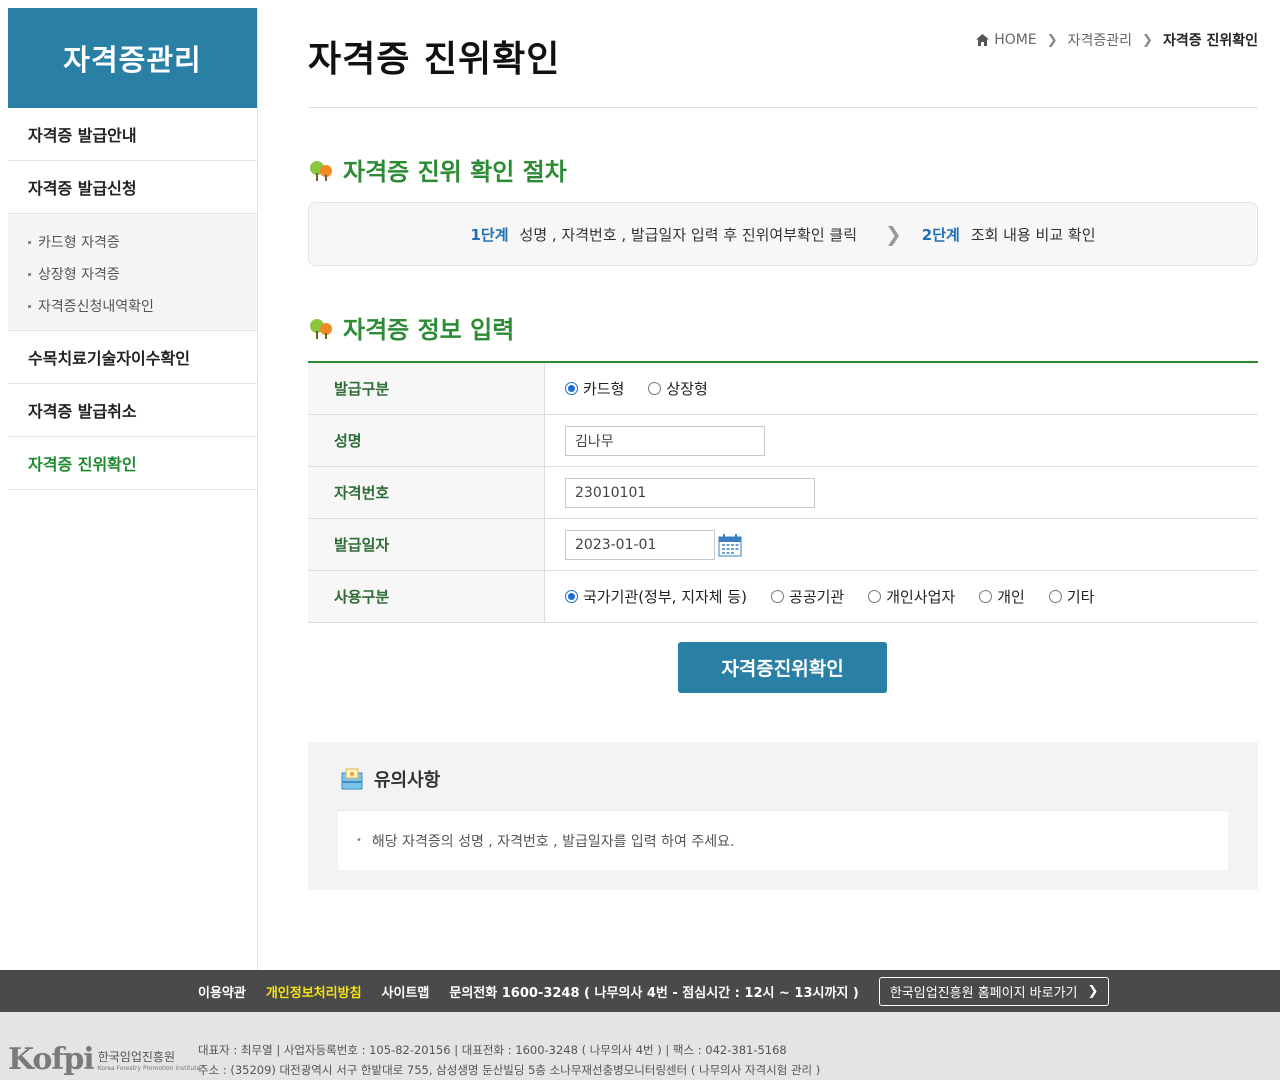 This screenshot has height=1080, width=1280. Describe the element at coordinates (1006, 40) in the screenshot. I see `home-link: HOME` at that location.